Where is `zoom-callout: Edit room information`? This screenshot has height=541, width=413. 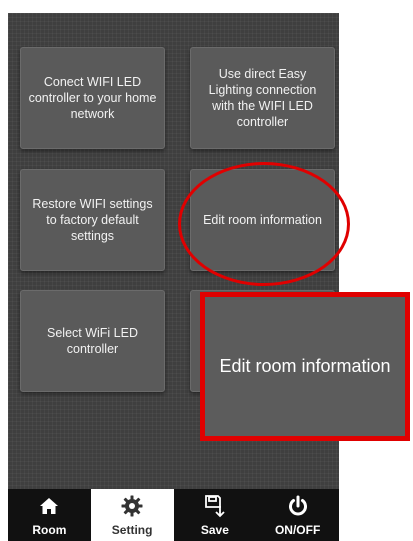
zoom-callout: Edit room information is located at coordinates (305, 366).